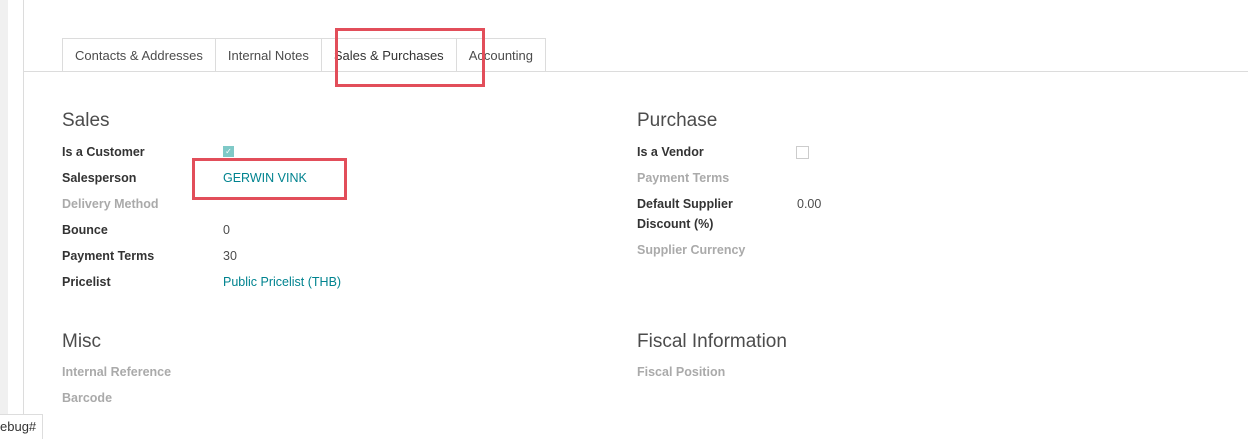 Image resolution: width=1248 pixels, height=439 pixels. I want to click on pricelist-link: Public Pricelist (THB), so click(282, 282).